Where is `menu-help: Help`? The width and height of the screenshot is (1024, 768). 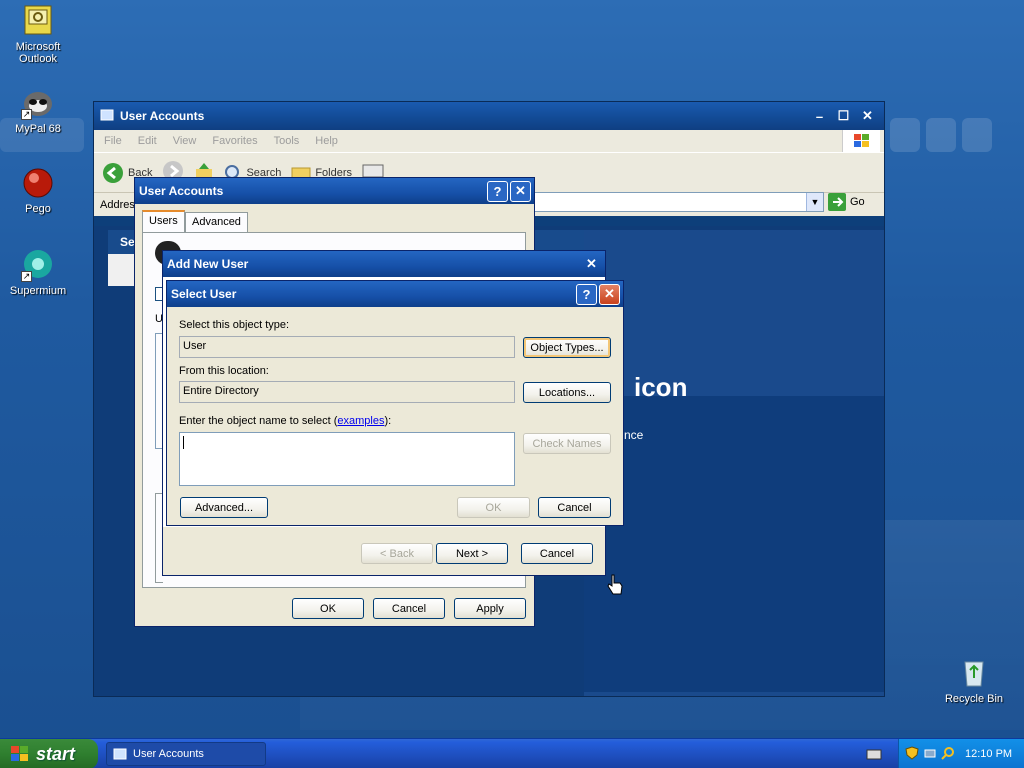 menu-help: Help is located at coordinates (326, 141).